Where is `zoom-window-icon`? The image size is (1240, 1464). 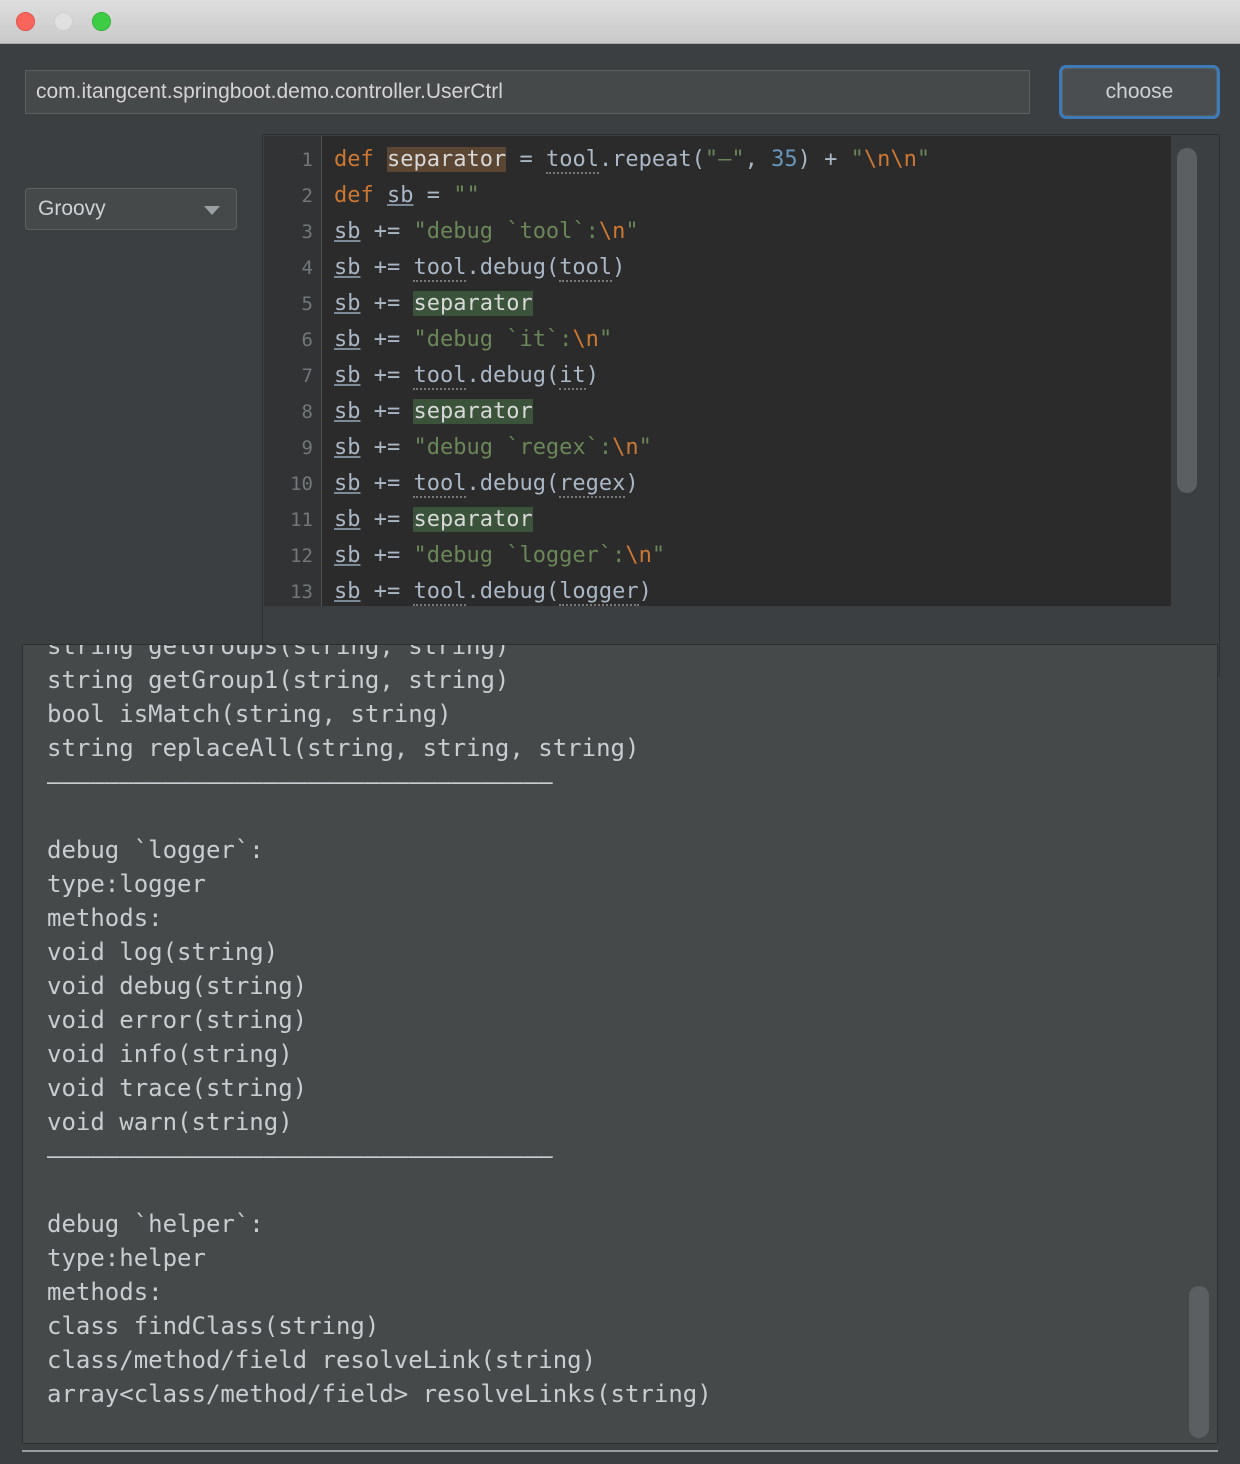 zoom-window-icon is located at coordinates (101, 21).